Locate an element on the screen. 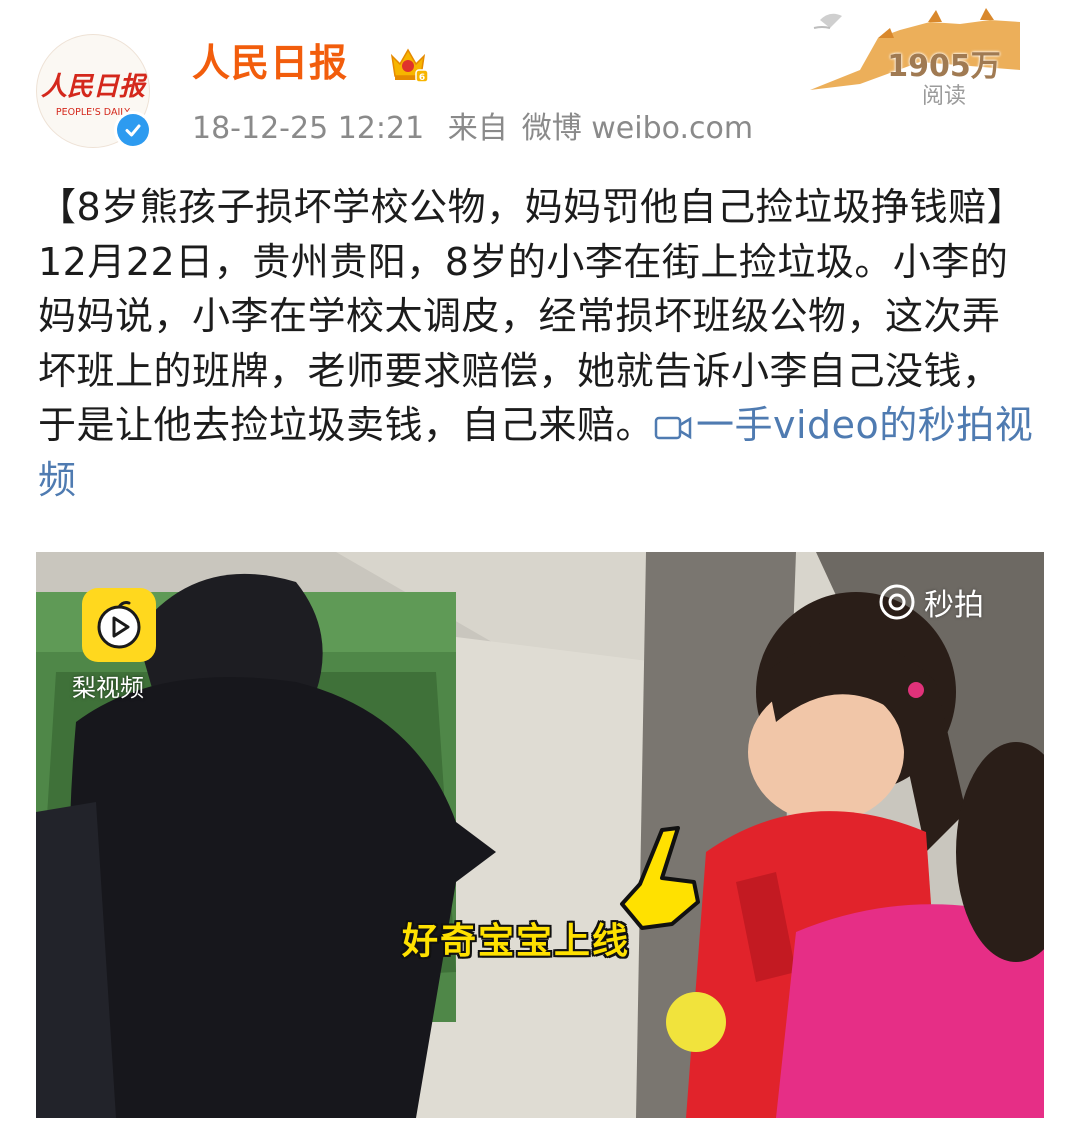 This screenshot has width=1080, height=1136. camera-lens-icon is located at coordinates (897, 602).